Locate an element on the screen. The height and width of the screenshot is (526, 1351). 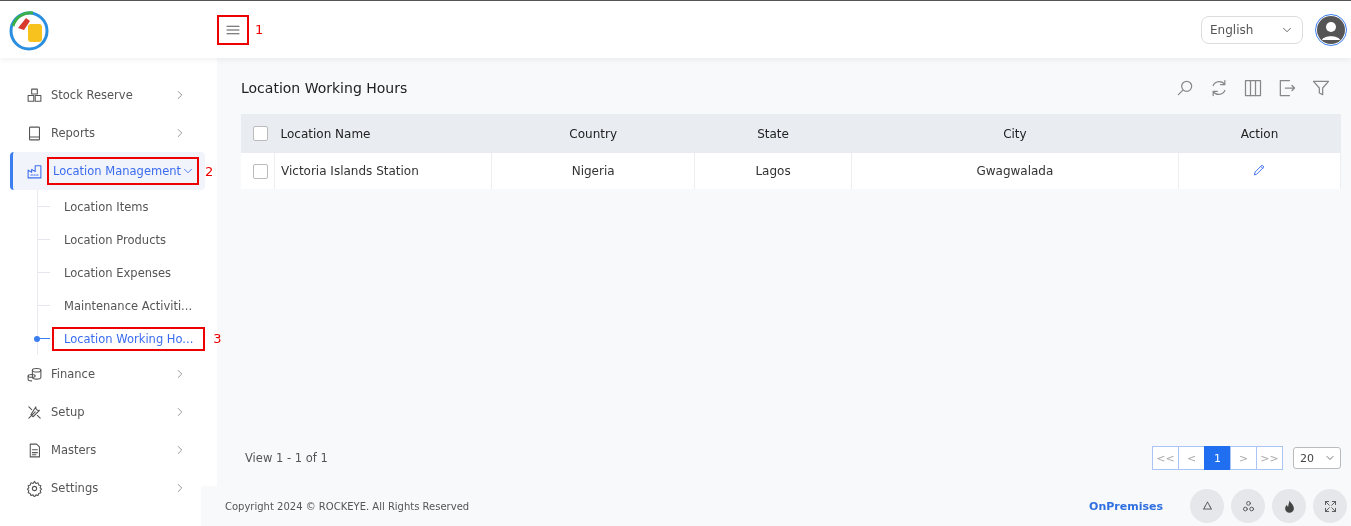
row-checkbox is located at coordinates (260, 171).